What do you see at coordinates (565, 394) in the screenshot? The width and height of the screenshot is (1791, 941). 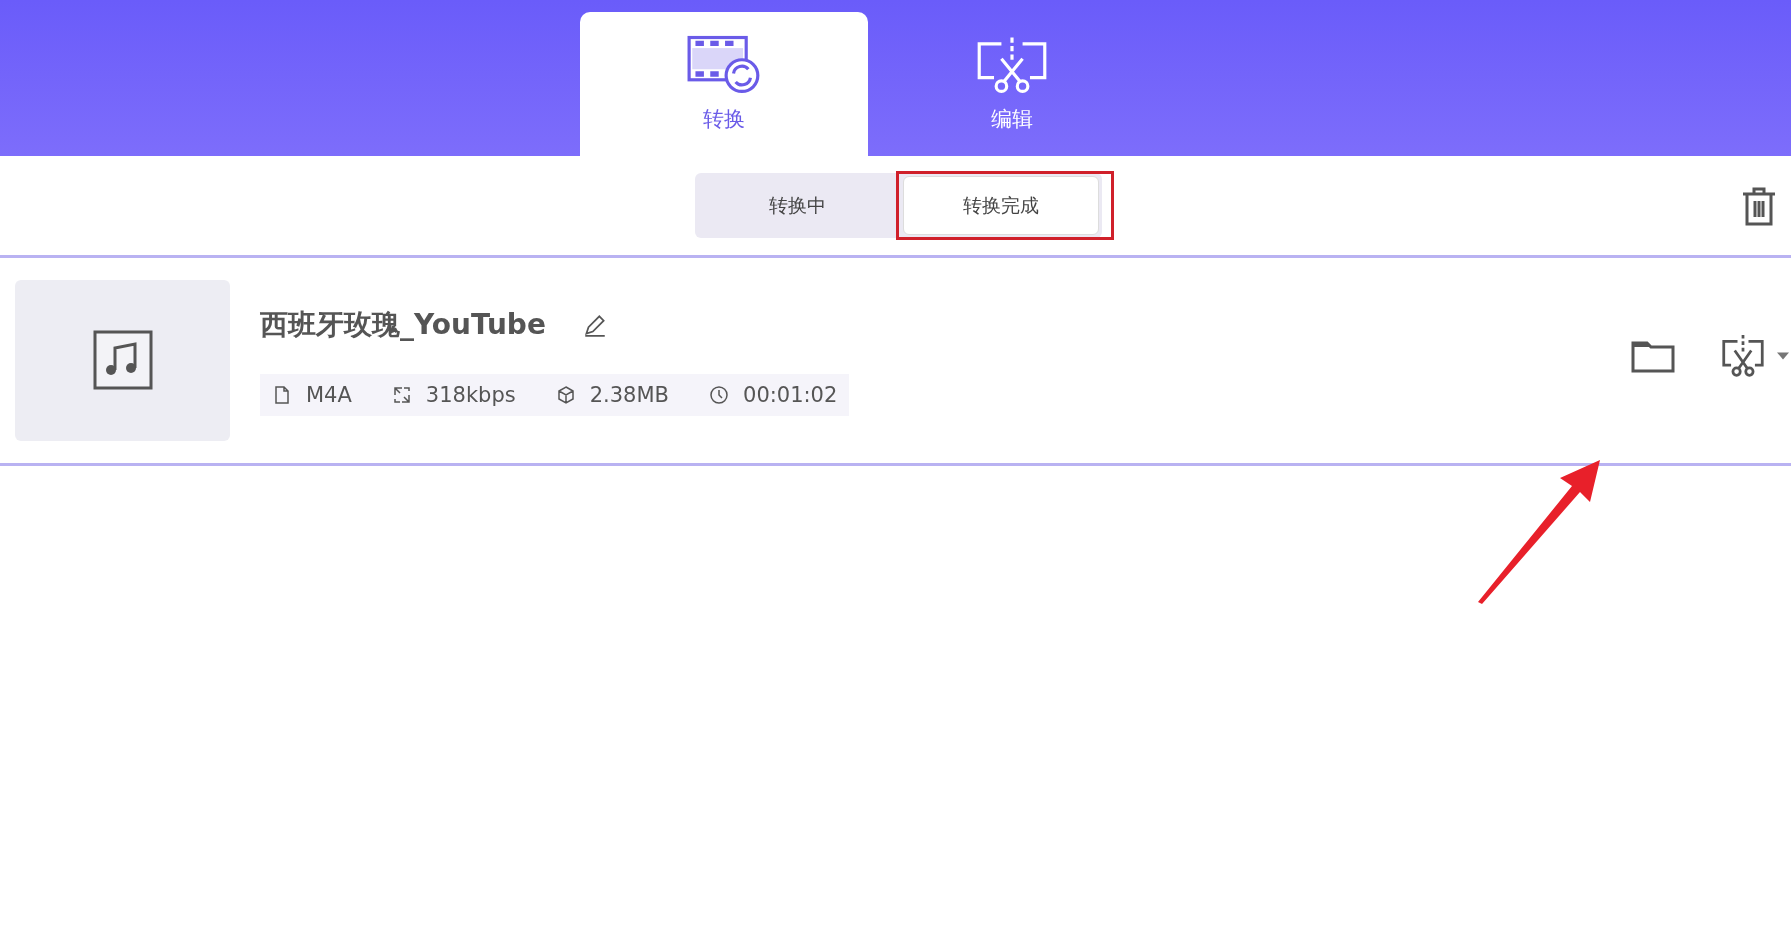 I see `cube-icon` at bounding box center [565, 394].